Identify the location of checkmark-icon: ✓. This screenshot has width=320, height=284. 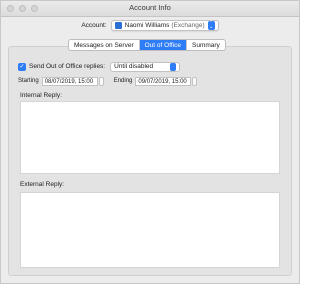
(22, 66).